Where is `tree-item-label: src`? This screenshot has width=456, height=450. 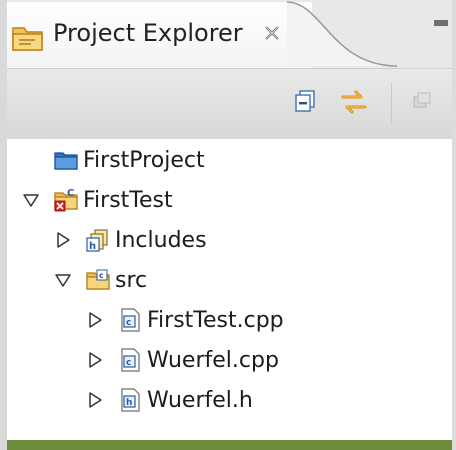
tree-item-label: src is located at coordinates (131, 280).